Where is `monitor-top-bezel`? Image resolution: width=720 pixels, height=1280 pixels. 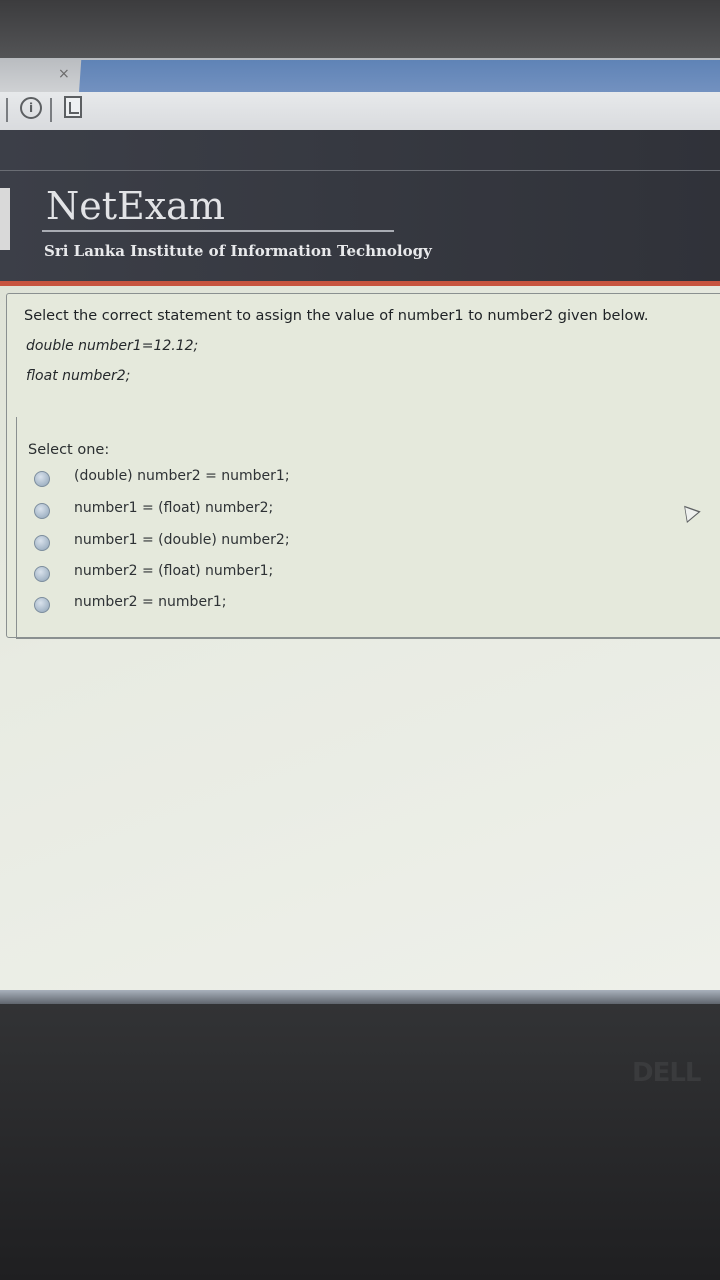
monitor-top-bezel is located at coordinates (360, 32).